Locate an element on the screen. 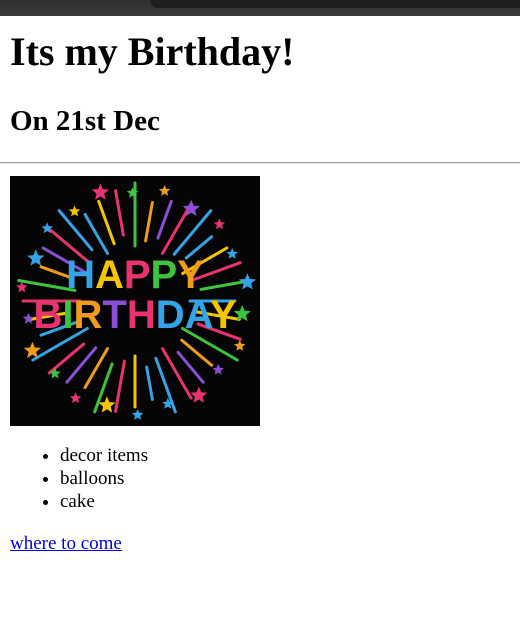 This screenshot has width=520, height=618. browser-tab-strip is located at coordinates (335, 4).